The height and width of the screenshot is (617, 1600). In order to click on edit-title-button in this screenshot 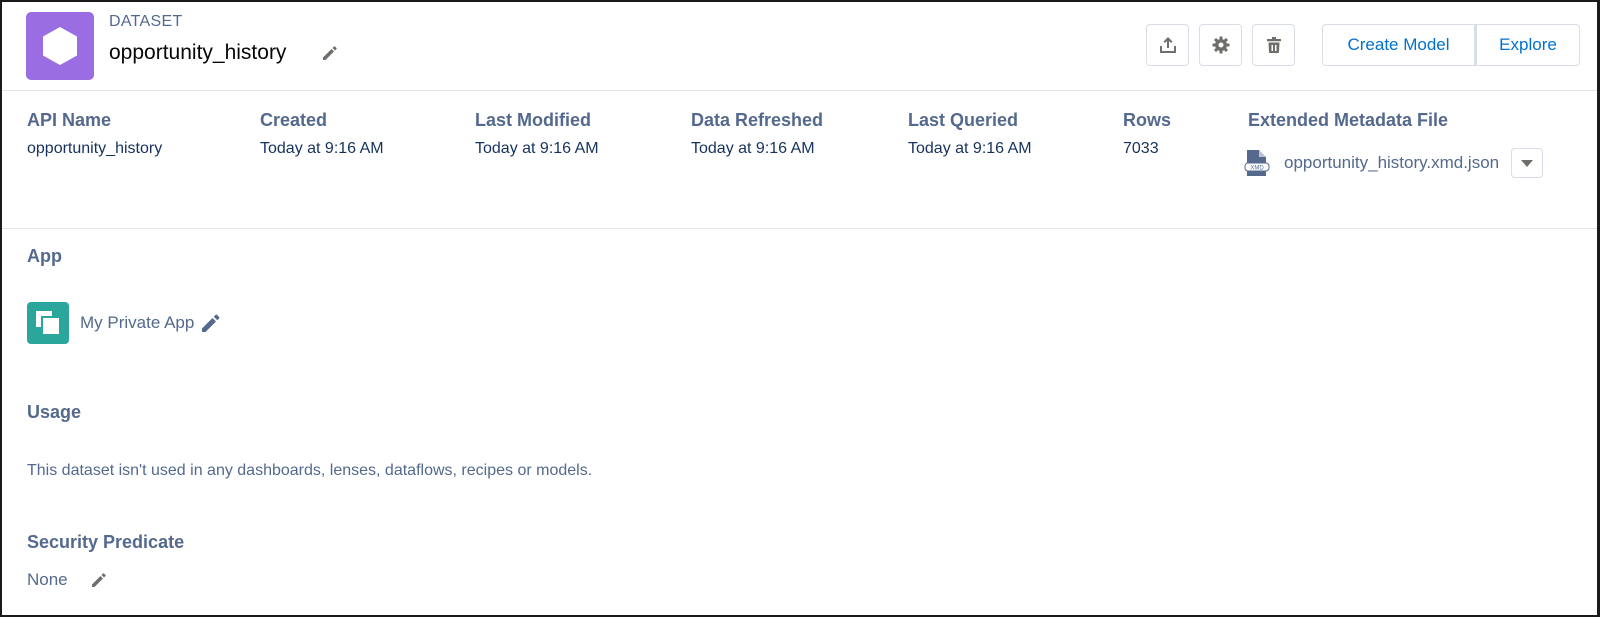, I will do `click(330, 53)`.